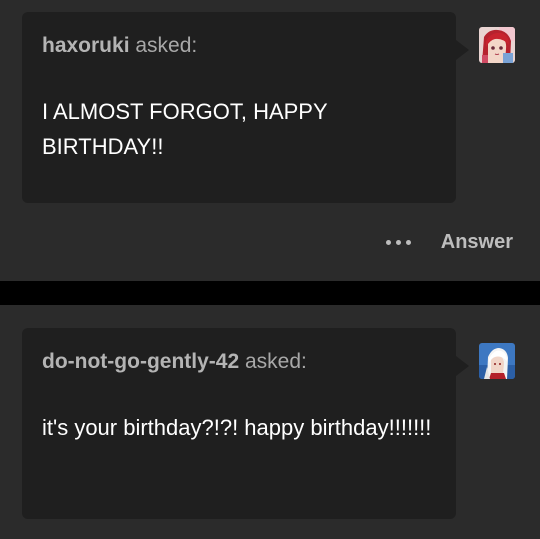  Describe the element at coordinates (185, 129) in the screenshot. I see `question-text: I ALMOST FORGOT, HAPPY BIRTHDAY!!` at that location.